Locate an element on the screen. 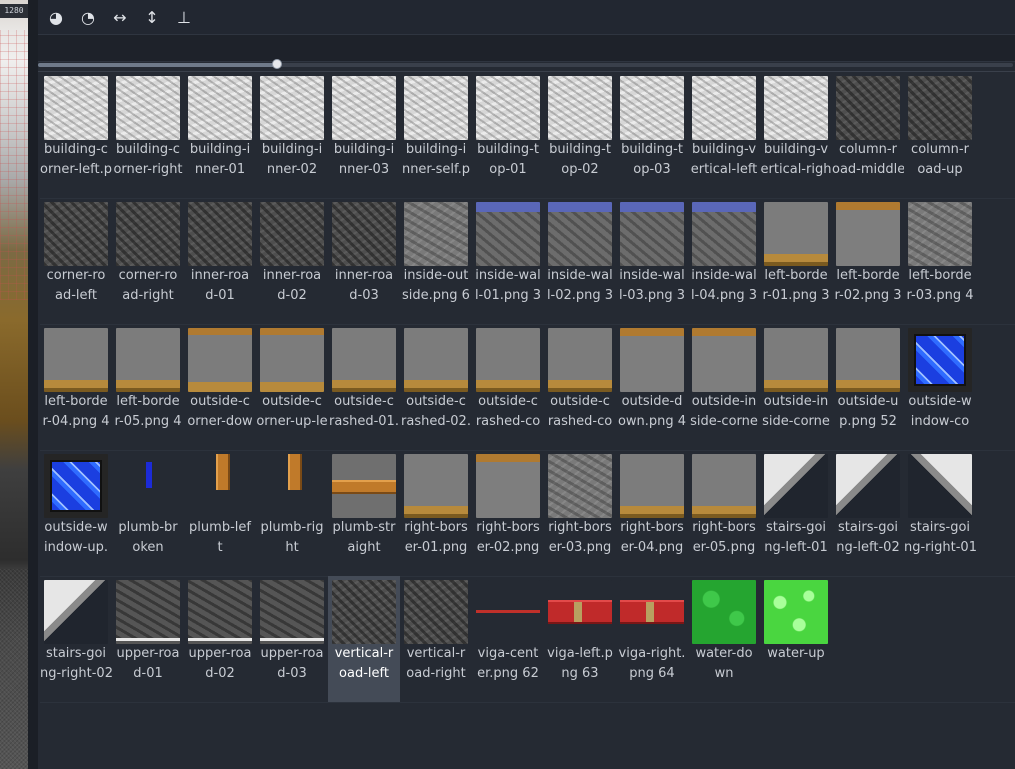  tile-label: upper-roa d-01 is located at coordinates (148, 666).